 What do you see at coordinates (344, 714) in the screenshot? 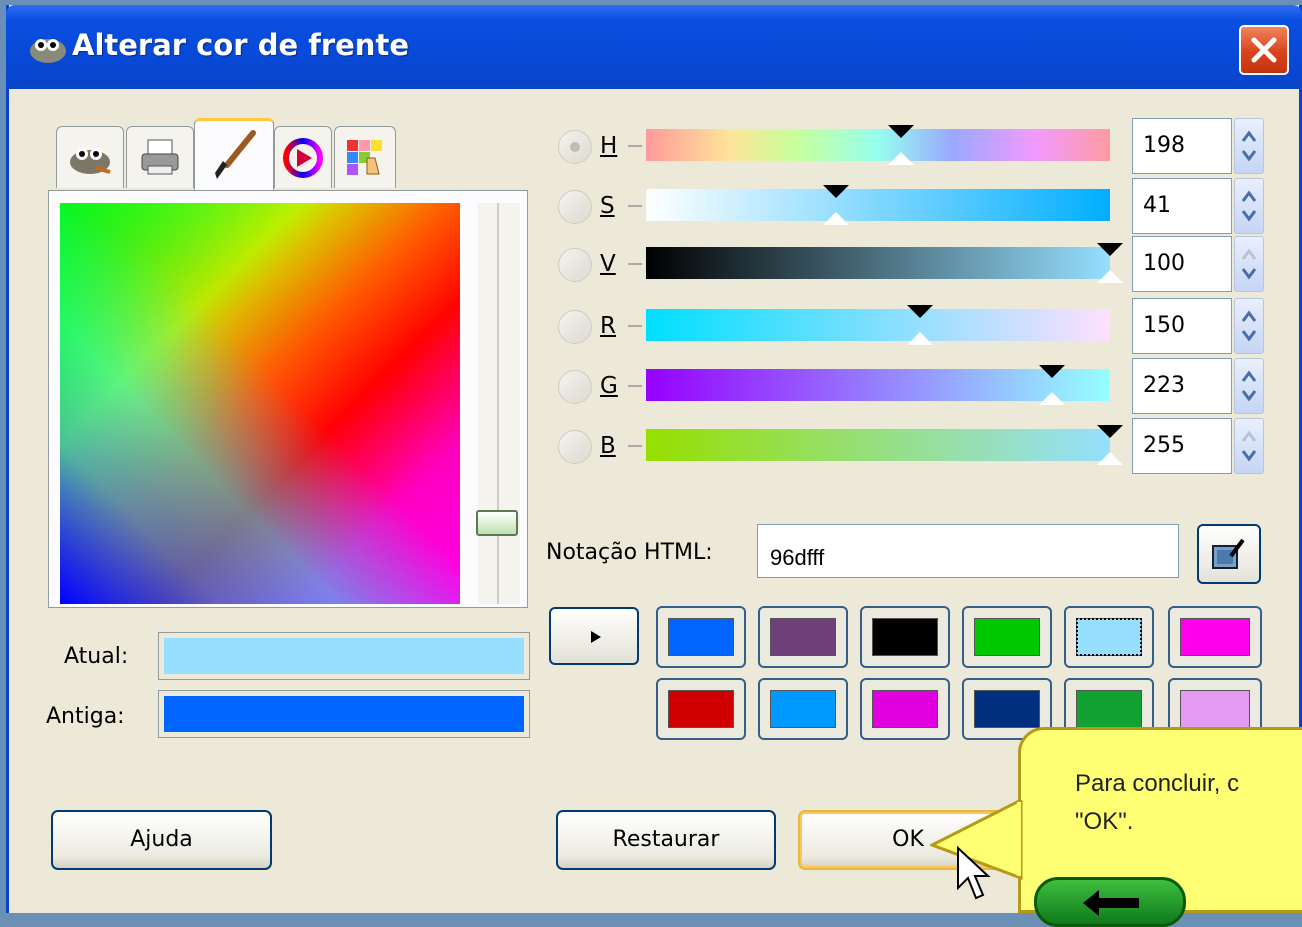
I see `old-color-fill` at bounding box center [344, 714].